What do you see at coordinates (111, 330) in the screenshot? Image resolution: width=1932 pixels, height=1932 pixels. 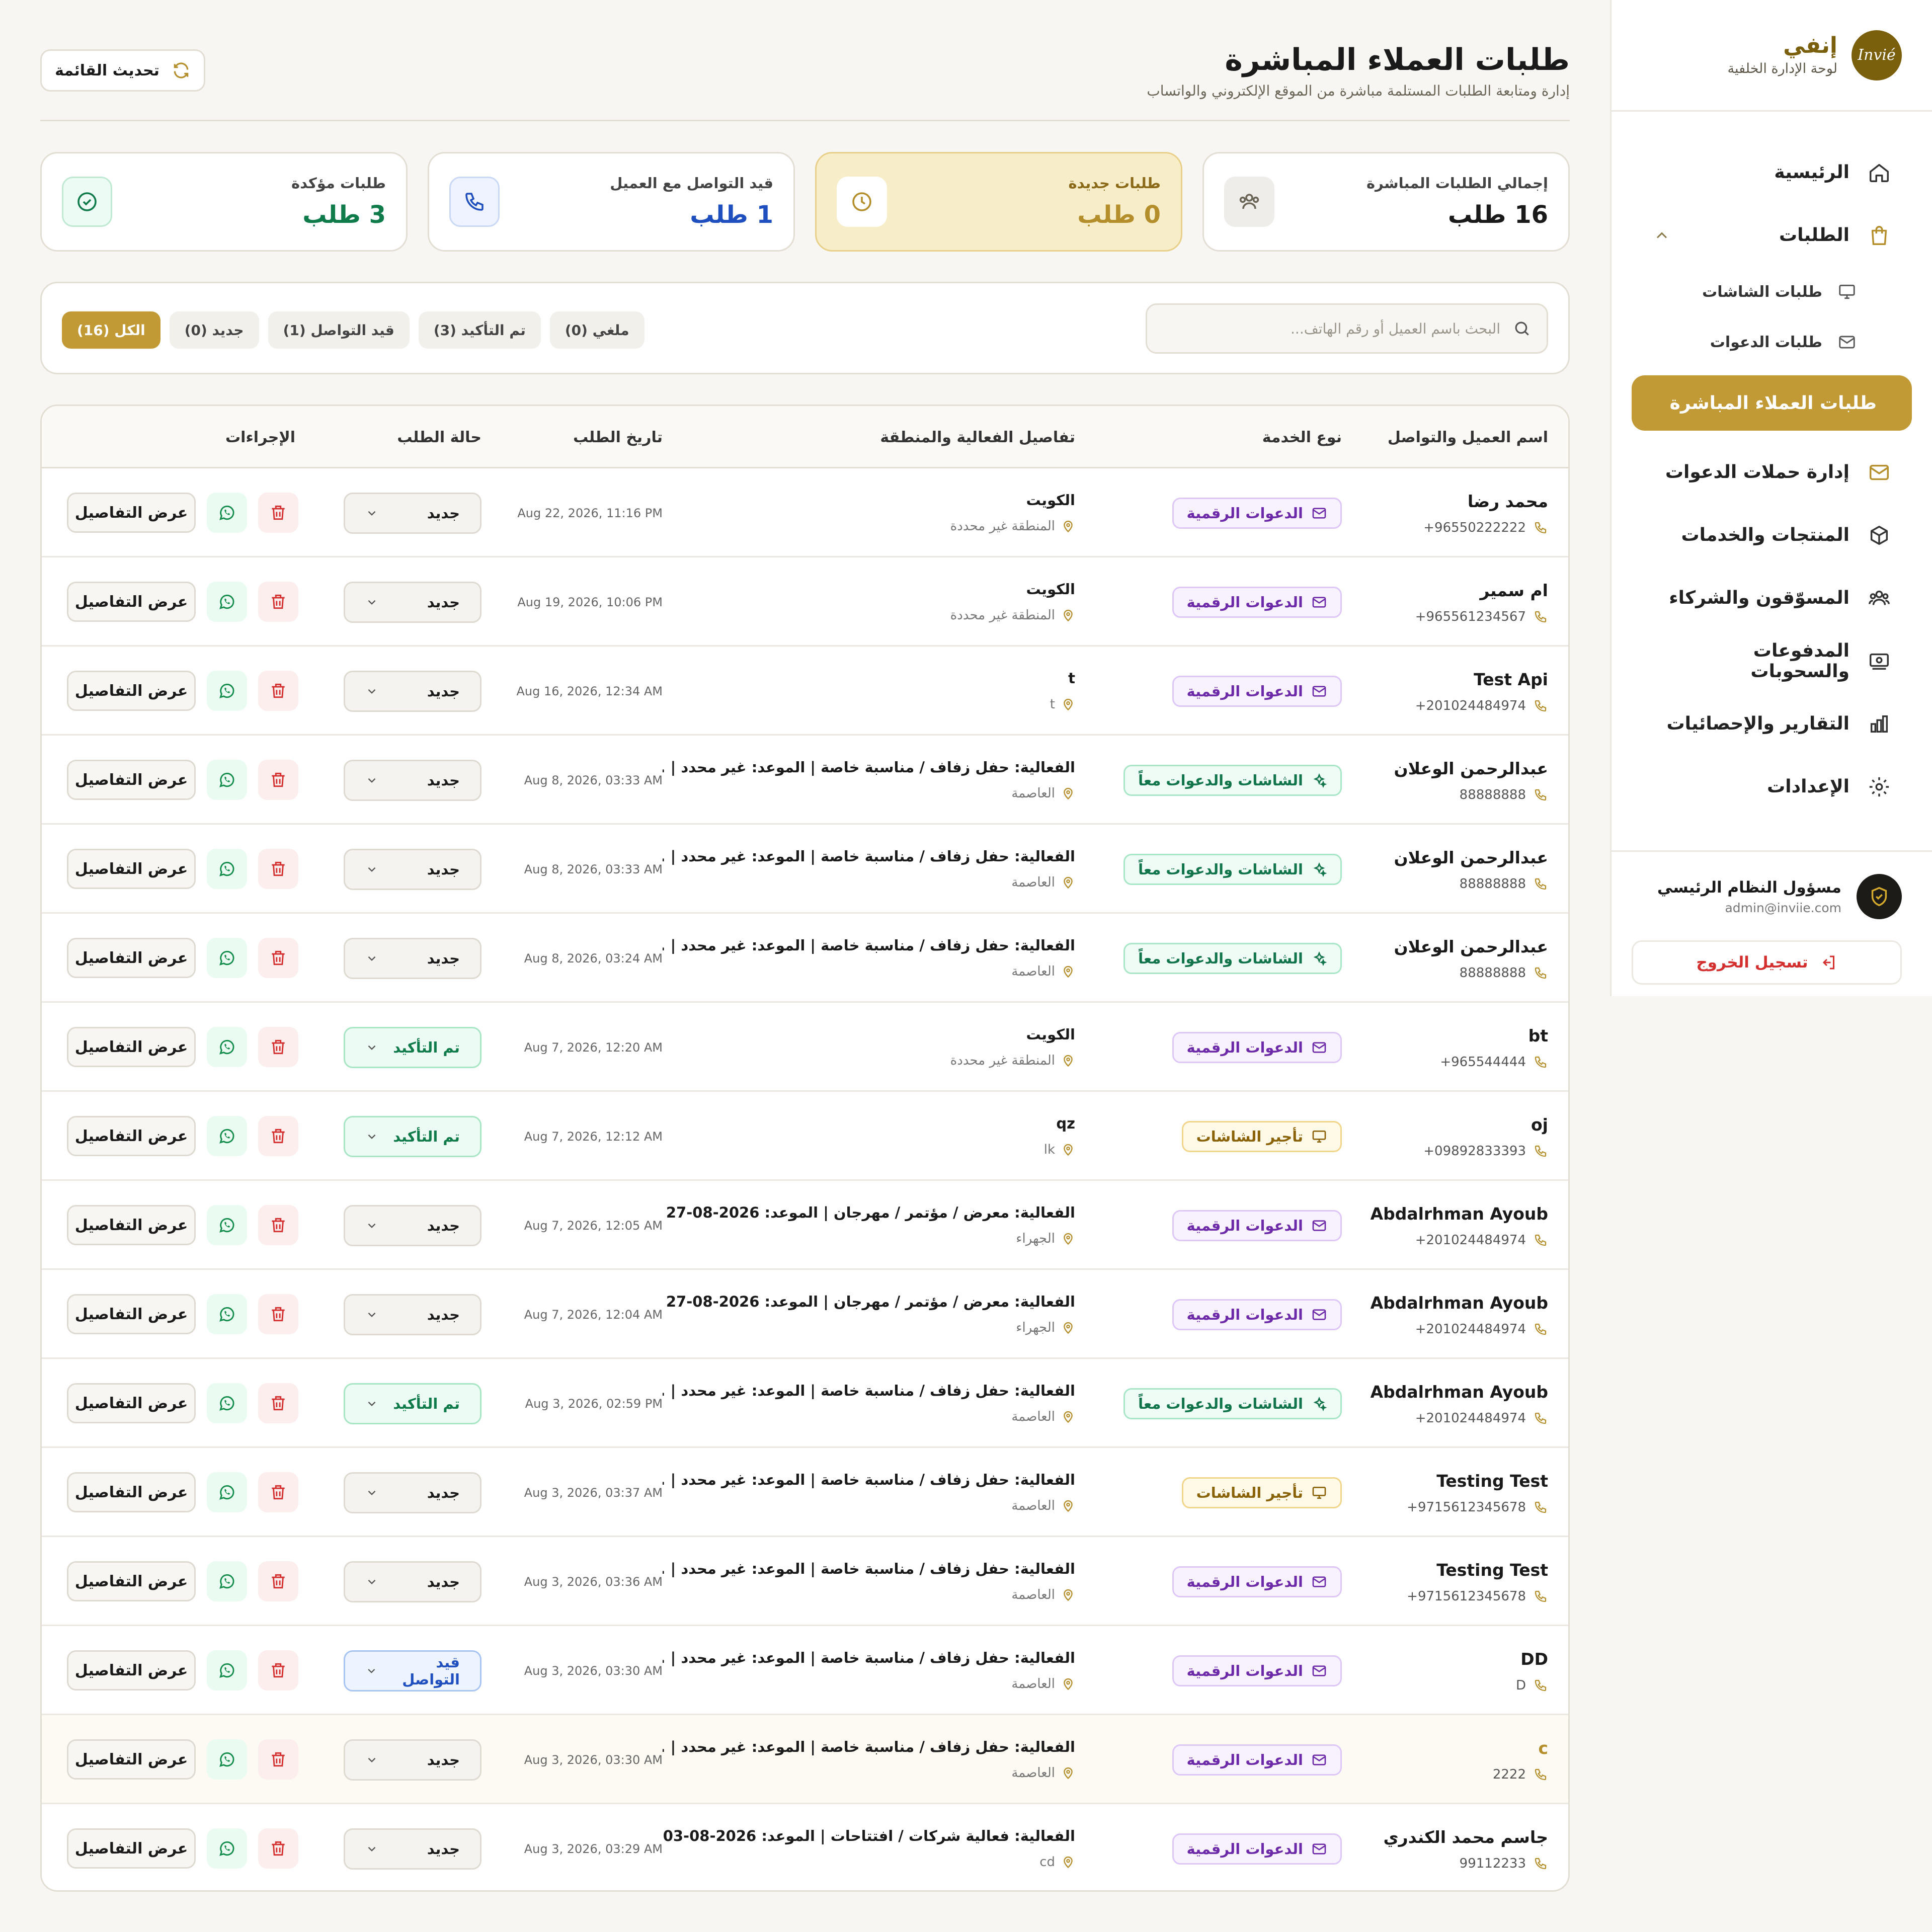 I see `filter-chip-all: الكل (16)` at bounding box center [111, 330].